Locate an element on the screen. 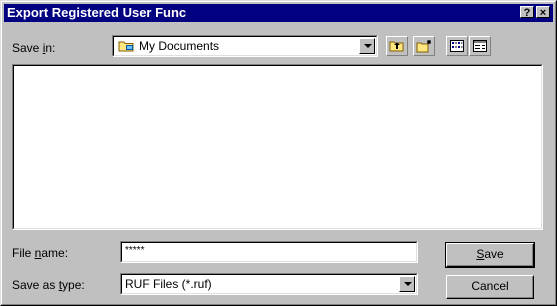 This screenshot has height=306, width=557. list-view-button is located at coordinates (457, 46).